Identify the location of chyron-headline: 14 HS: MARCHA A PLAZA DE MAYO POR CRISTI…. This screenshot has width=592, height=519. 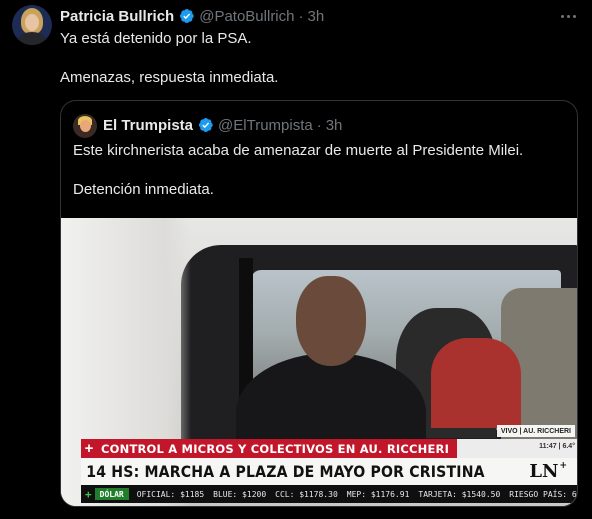
(285, 471).